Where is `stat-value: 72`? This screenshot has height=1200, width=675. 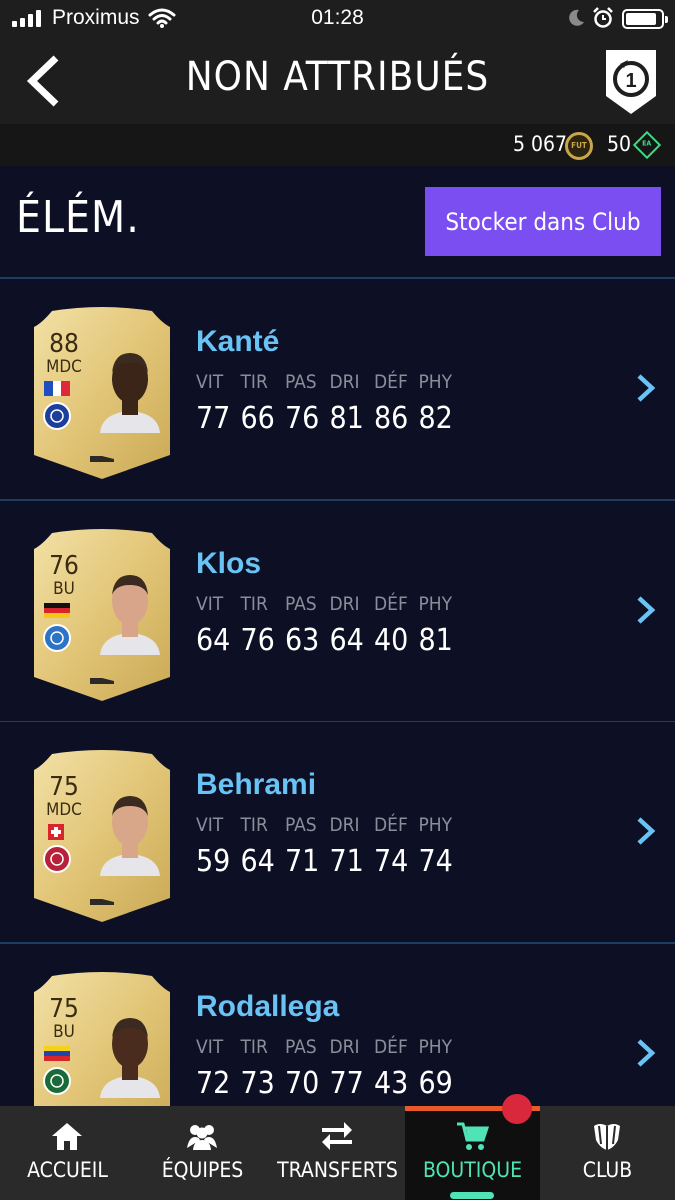
stat-value: 72 is located at coordinates (213, 1083).